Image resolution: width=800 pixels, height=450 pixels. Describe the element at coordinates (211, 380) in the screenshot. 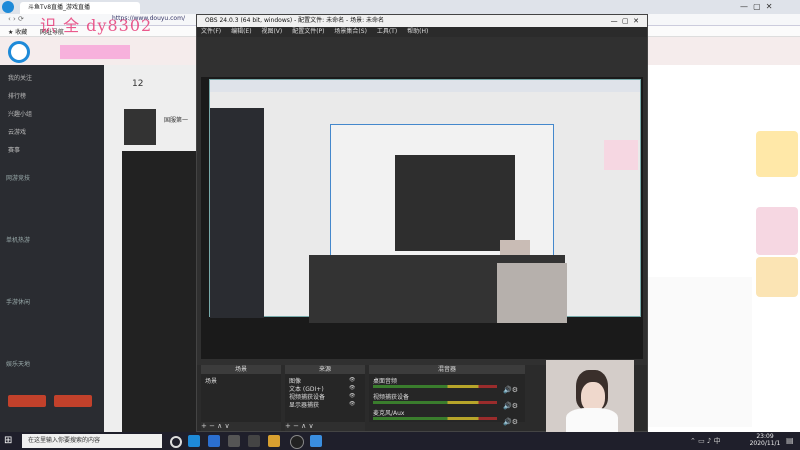

I see `scene-item: 场景` at that location.